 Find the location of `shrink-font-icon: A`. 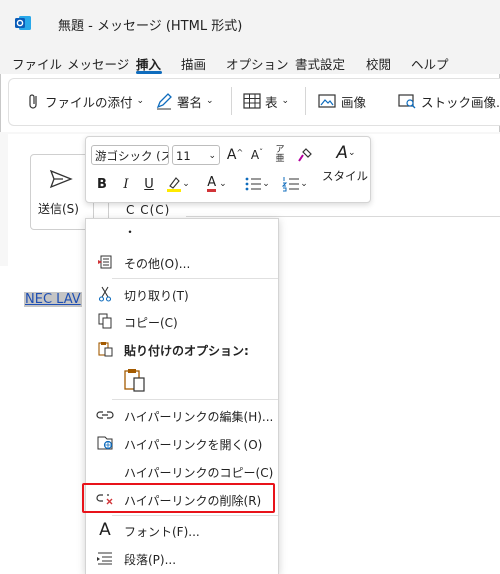

shrink-font-icon: A is located at coordinates (255, 155).